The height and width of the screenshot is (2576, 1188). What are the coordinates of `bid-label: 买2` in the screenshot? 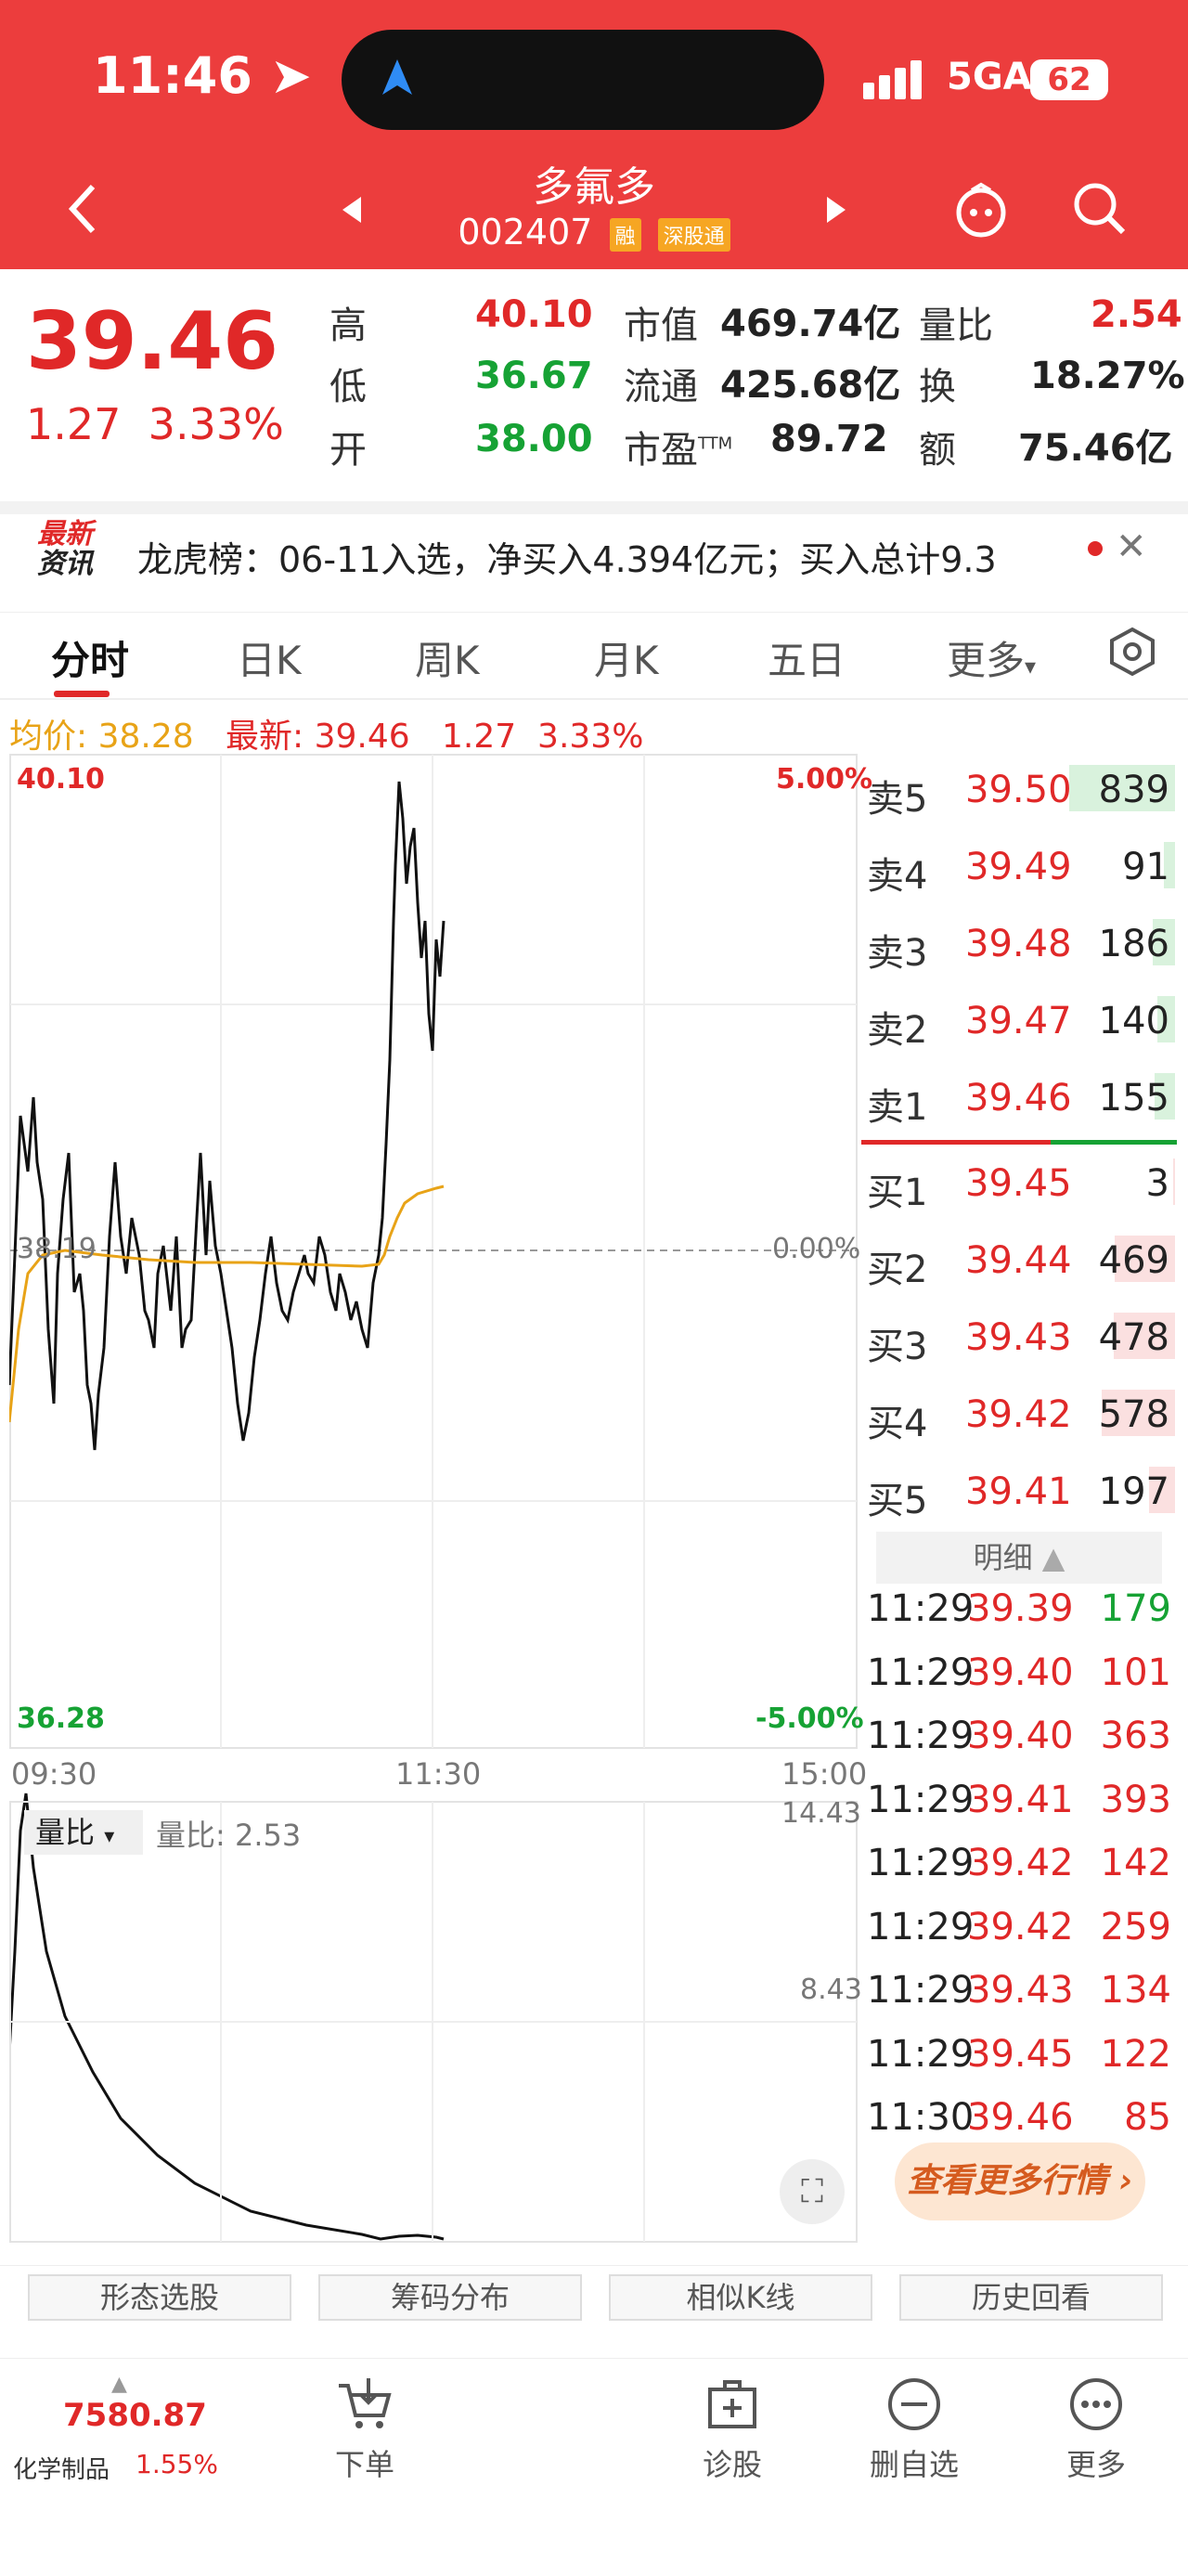 It's located at (897, 1270).